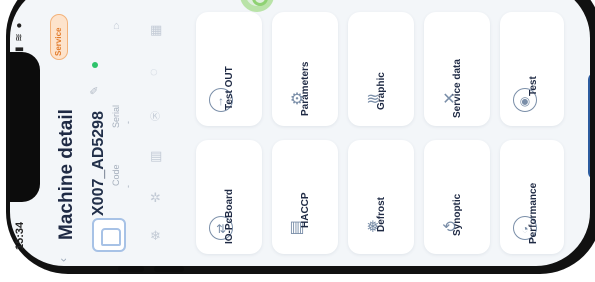 This screenshot has height=282, width=595. I want to click on camera-notch, so click(25, 127).